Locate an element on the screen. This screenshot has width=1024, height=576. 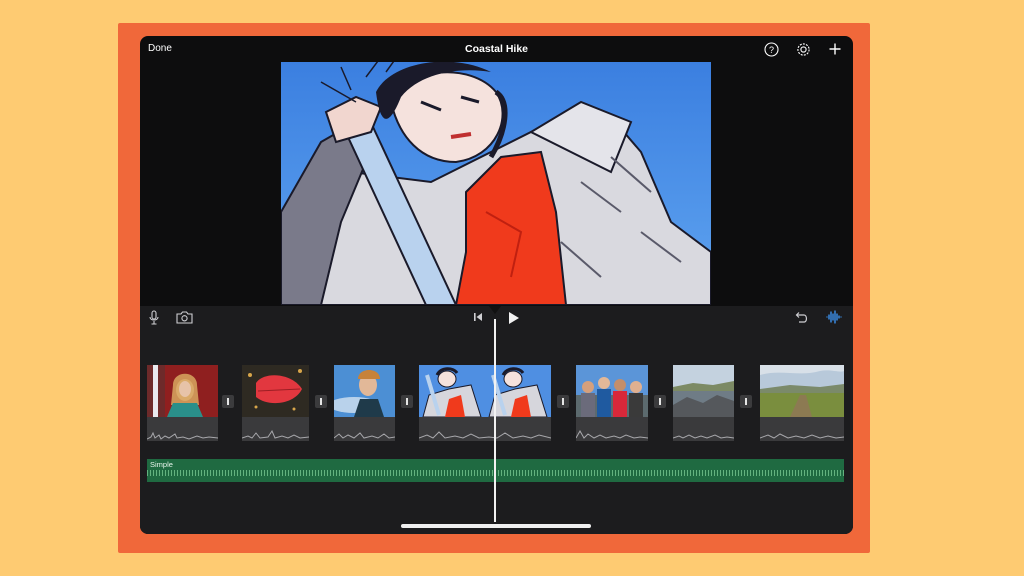
home-indicator is located at coordinates (496, 526).